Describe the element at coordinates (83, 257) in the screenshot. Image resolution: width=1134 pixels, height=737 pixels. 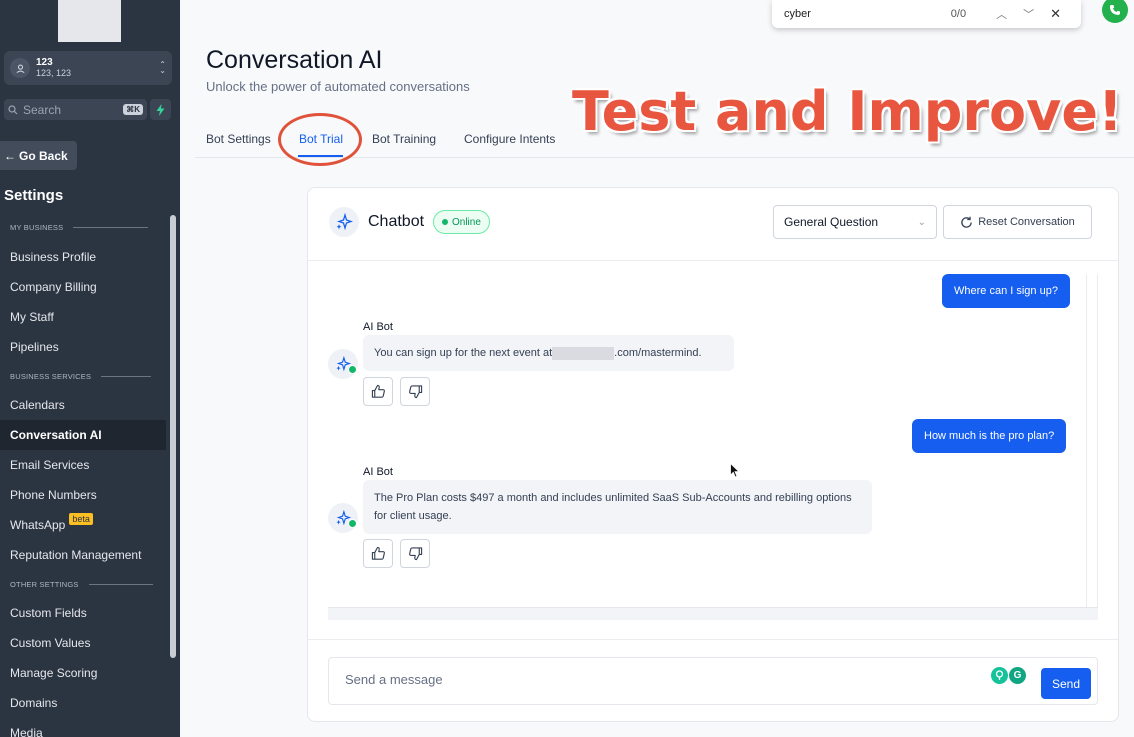
I see `sidebar-item-business-profile: Business Profile` at that location.